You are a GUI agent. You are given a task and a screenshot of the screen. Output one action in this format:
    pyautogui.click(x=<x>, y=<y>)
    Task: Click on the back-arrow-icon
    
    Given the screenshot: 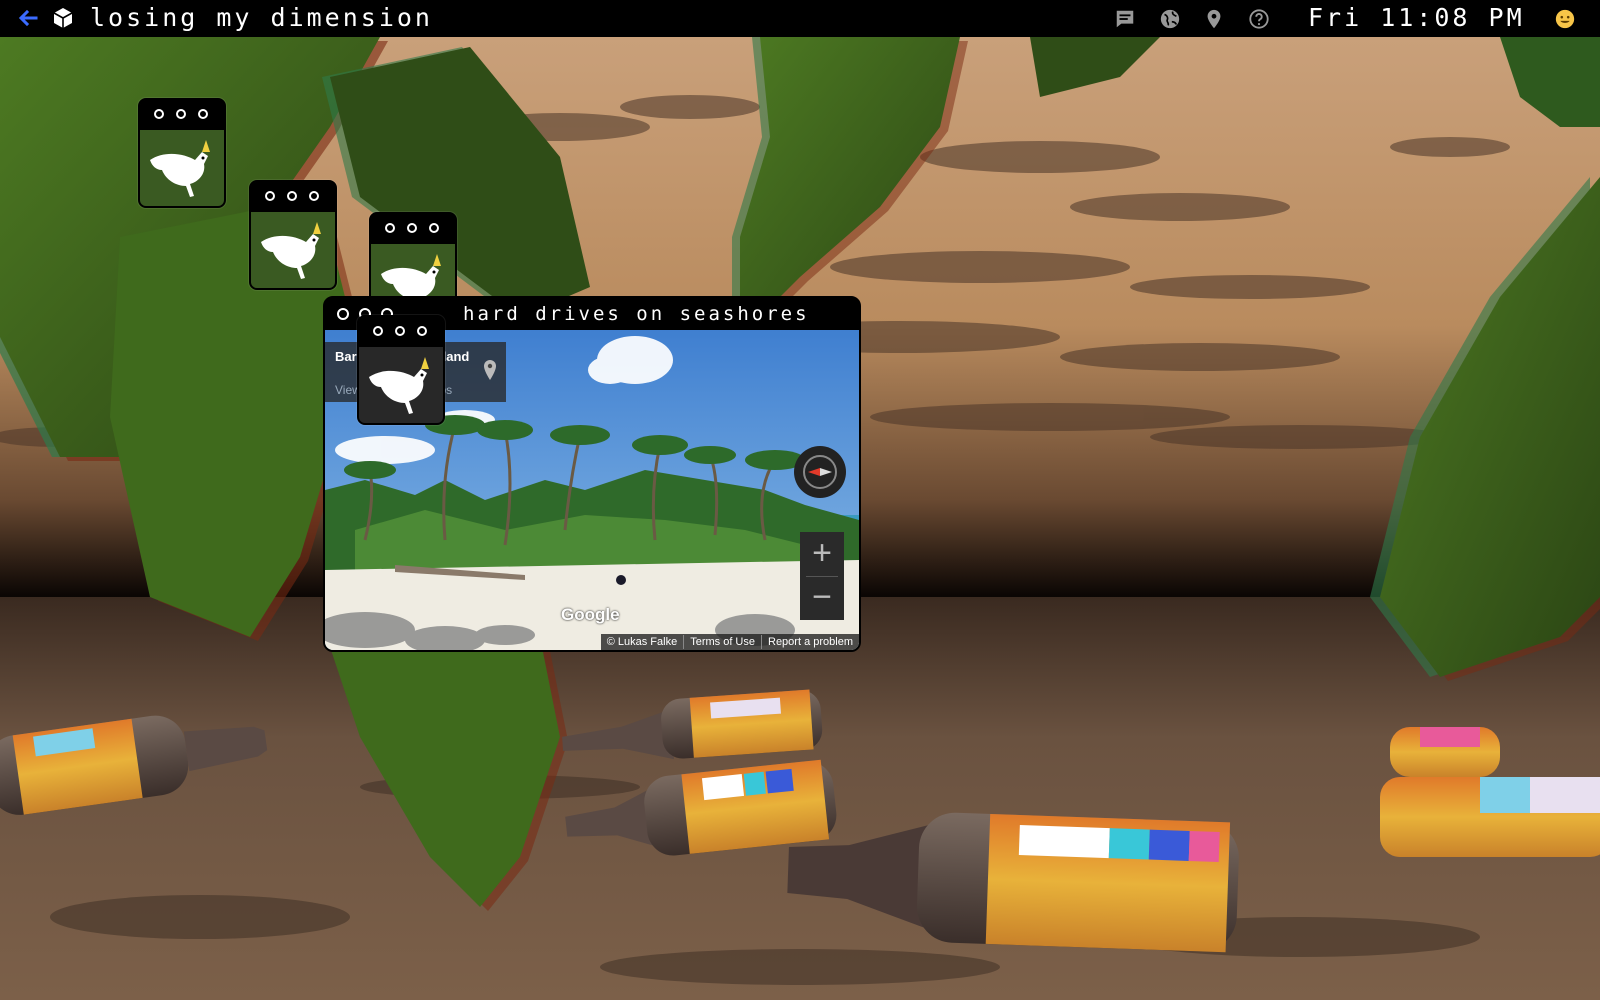 What is the action you would take?
    pyautogui.click(x=28, y=18)
    